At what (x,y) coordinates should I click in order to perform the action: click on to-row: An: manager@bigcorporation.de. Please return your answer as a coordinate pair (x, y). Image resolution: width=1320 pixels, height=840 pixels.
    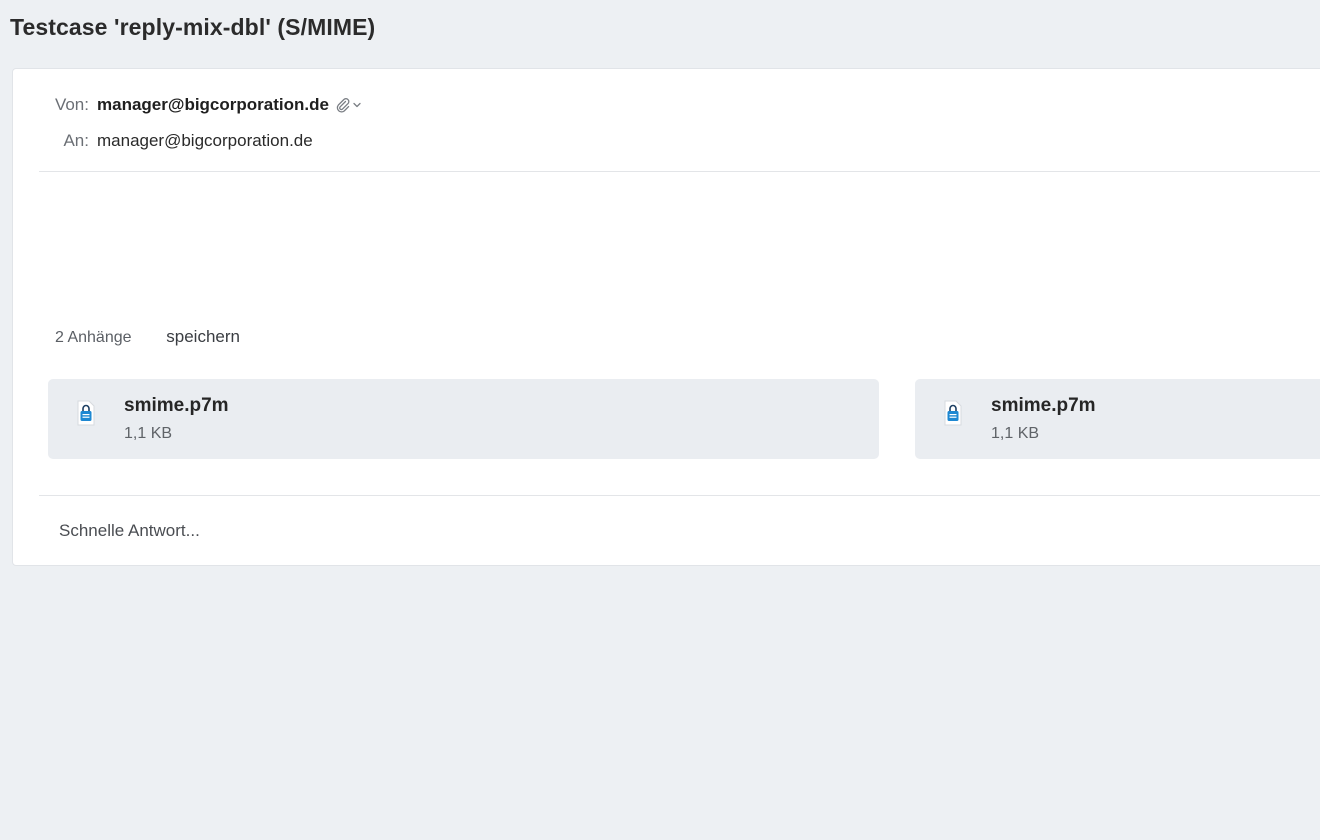
    Looking at the image, I should click on (178, 141).